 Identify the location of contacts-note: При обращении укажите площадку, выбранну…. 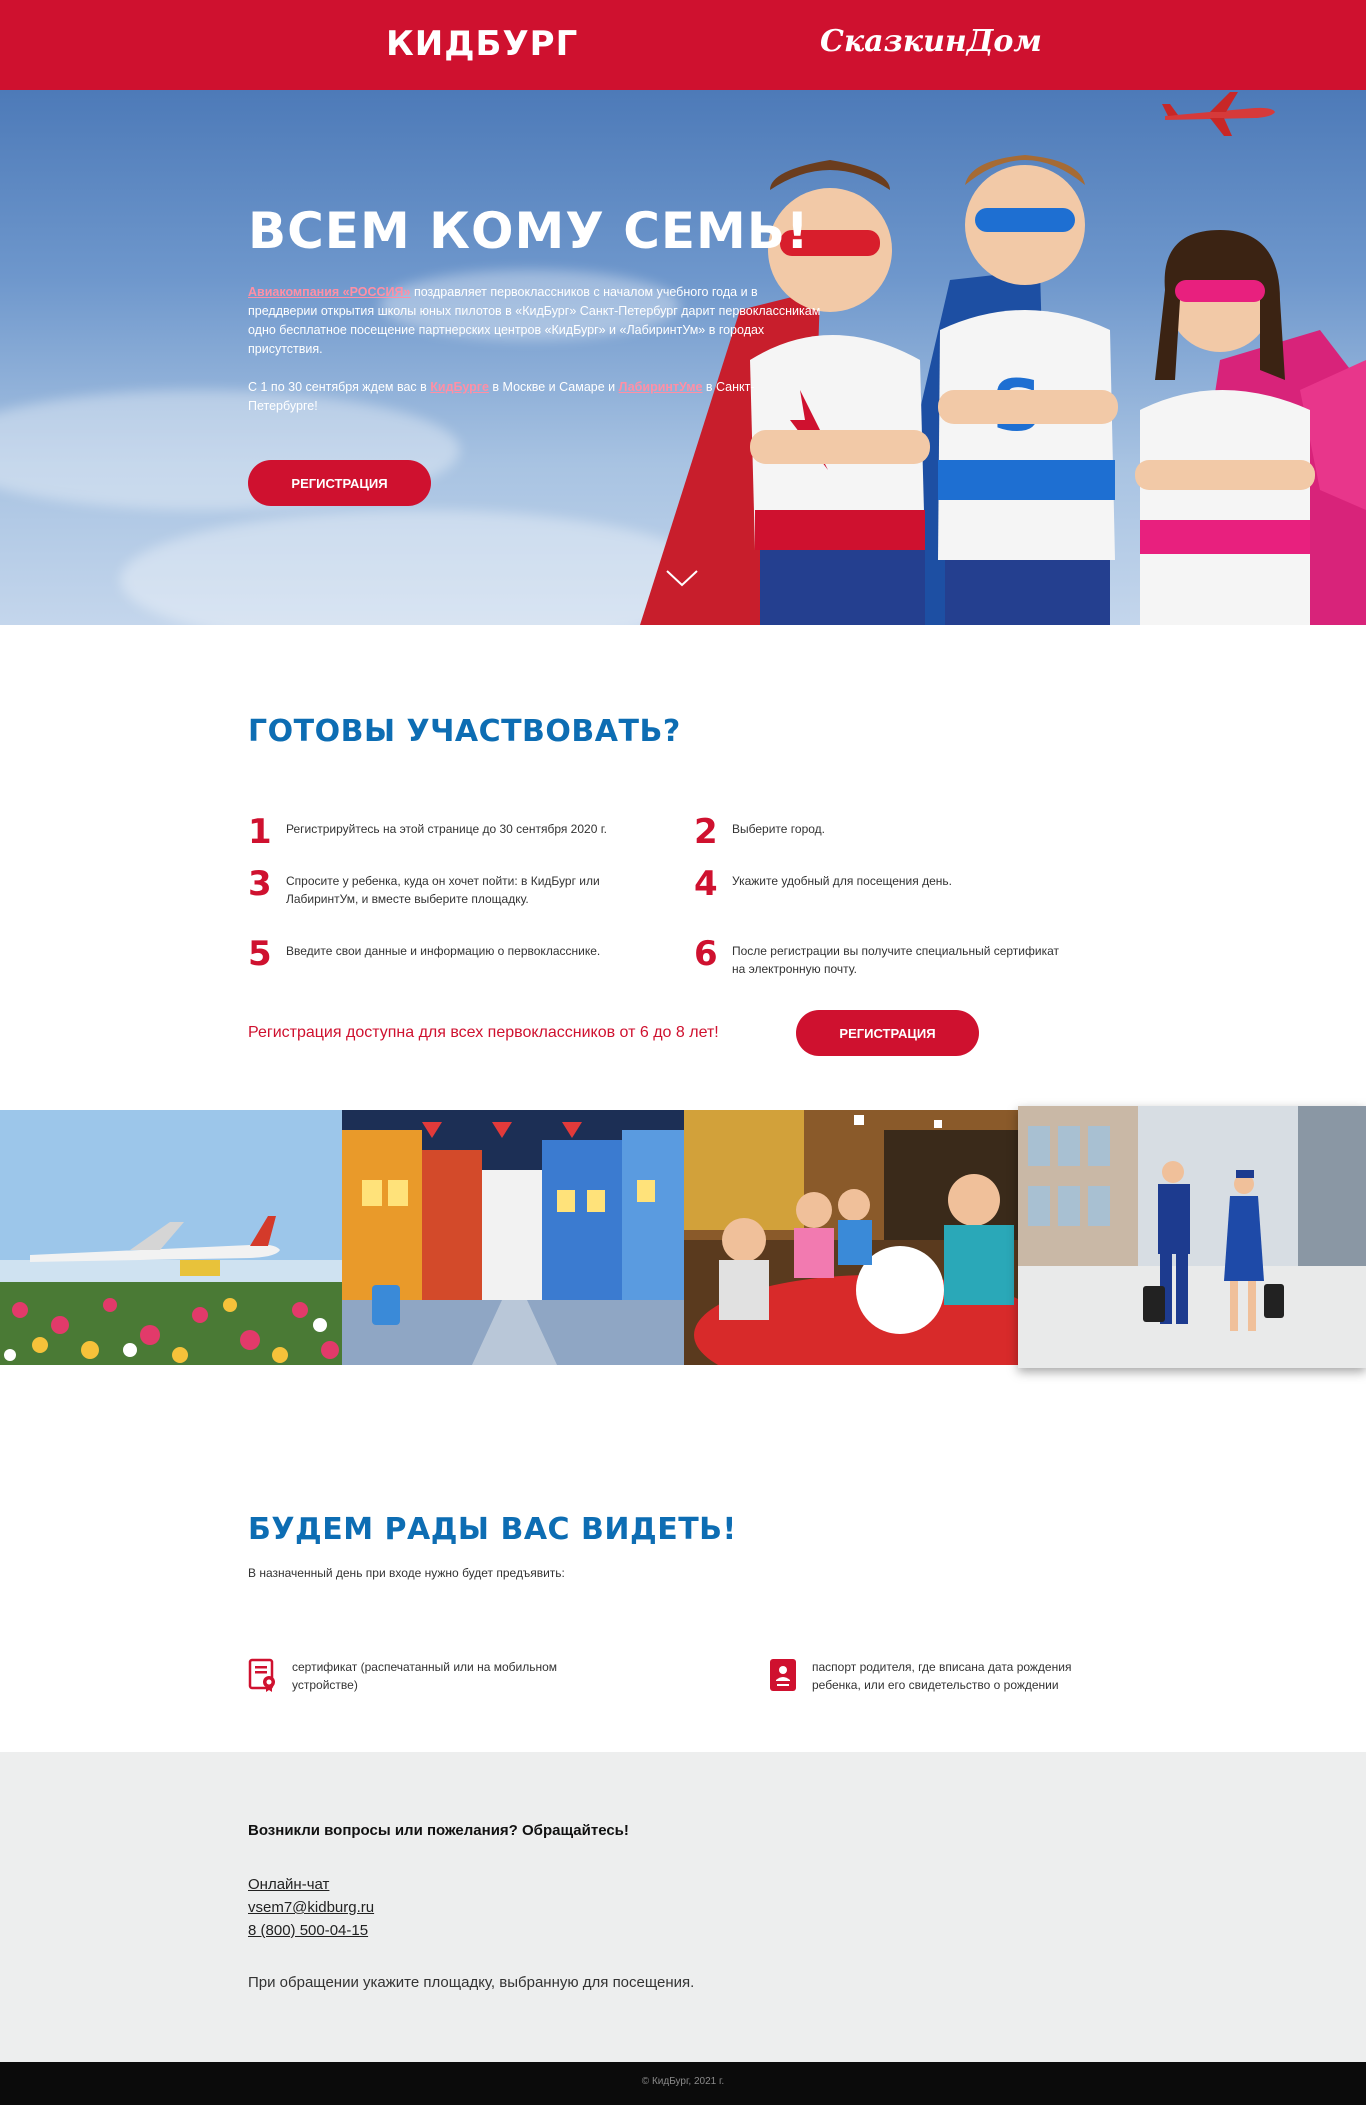
(471, 1982).